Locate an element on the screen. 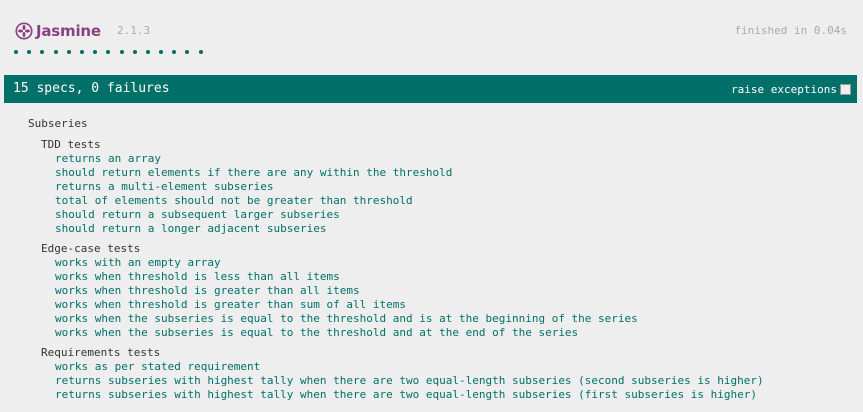  spec-link: works as per stated requirement is located at coordinates (444, 367).